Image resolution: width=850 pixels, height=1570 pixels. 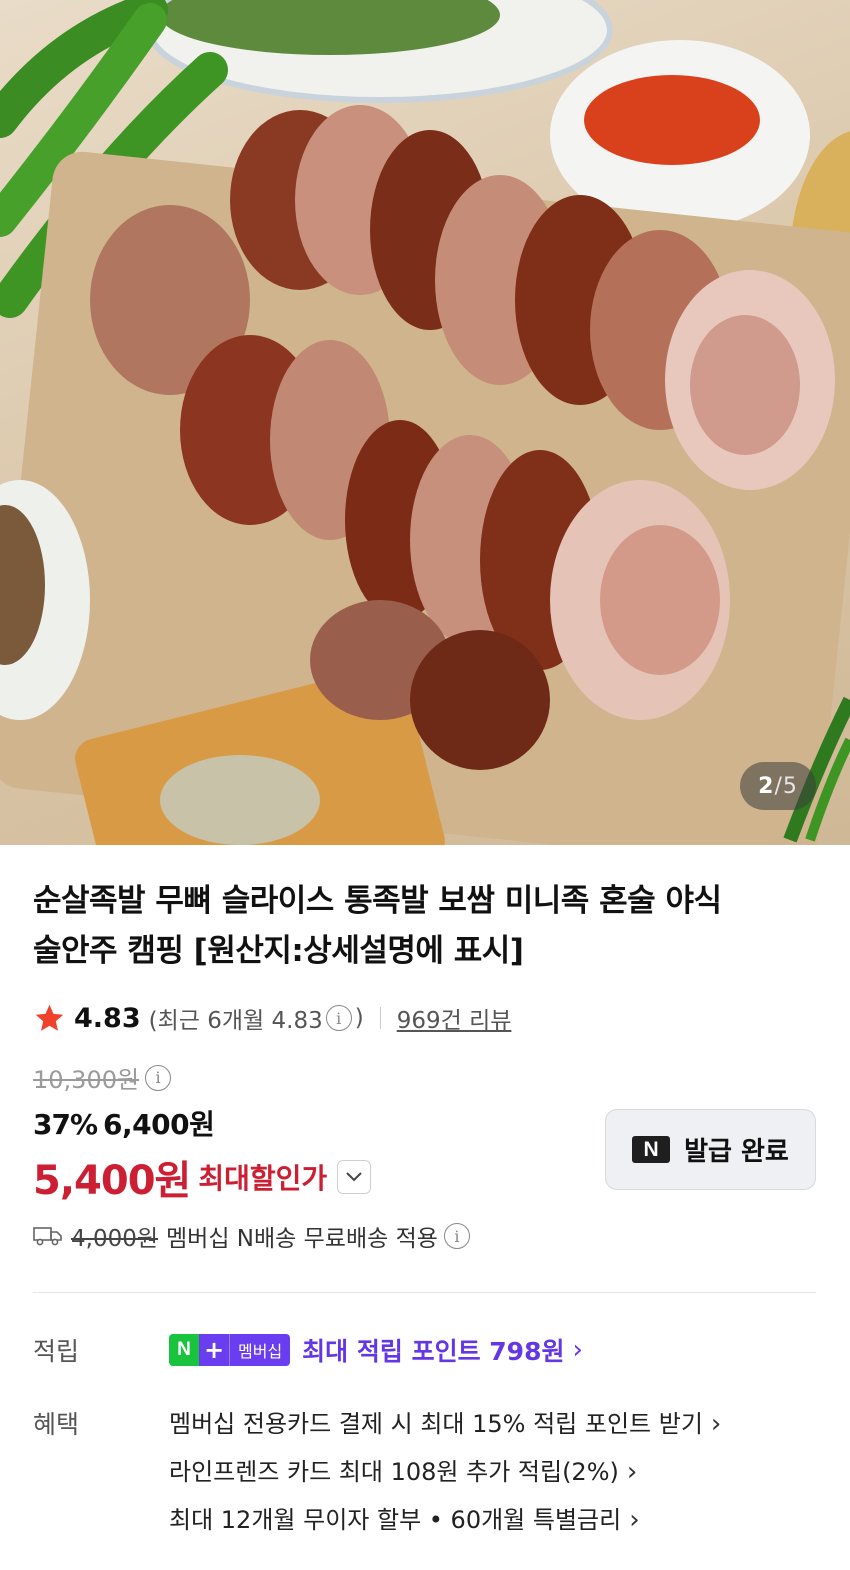 What do you see at coordinates (56, 1351) in the screenshot?
I see `points-label: 적립` at bounding box center [56, 1351].